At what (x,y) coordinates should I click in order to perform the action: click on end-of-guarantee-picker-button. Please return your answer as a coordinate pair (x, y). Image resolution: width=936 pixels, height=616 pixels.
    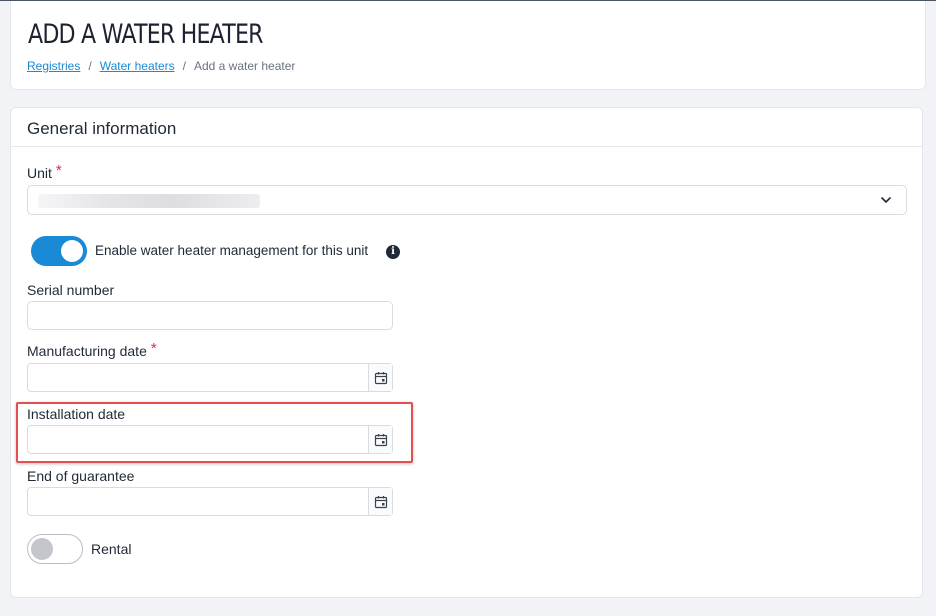
    Looking at the image, I should click on (380, 501).